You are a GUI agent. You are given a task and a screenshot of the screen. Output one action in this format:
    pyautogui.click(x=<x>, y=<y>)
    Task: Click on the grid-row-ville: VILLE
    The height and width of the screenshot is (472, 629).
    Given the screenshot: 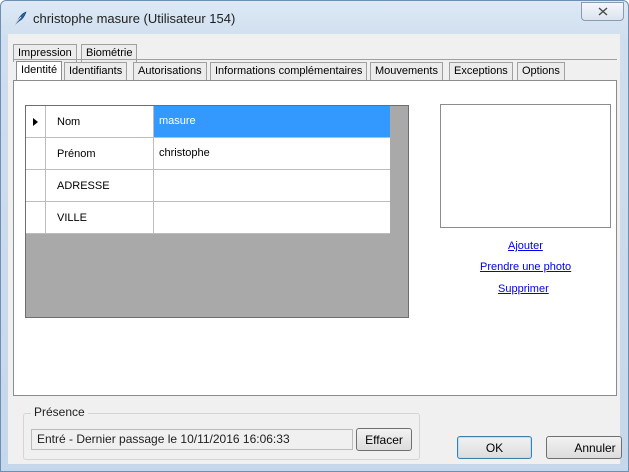 What is the action you would take?
    pyautogui.click(x=208, y=218)
    